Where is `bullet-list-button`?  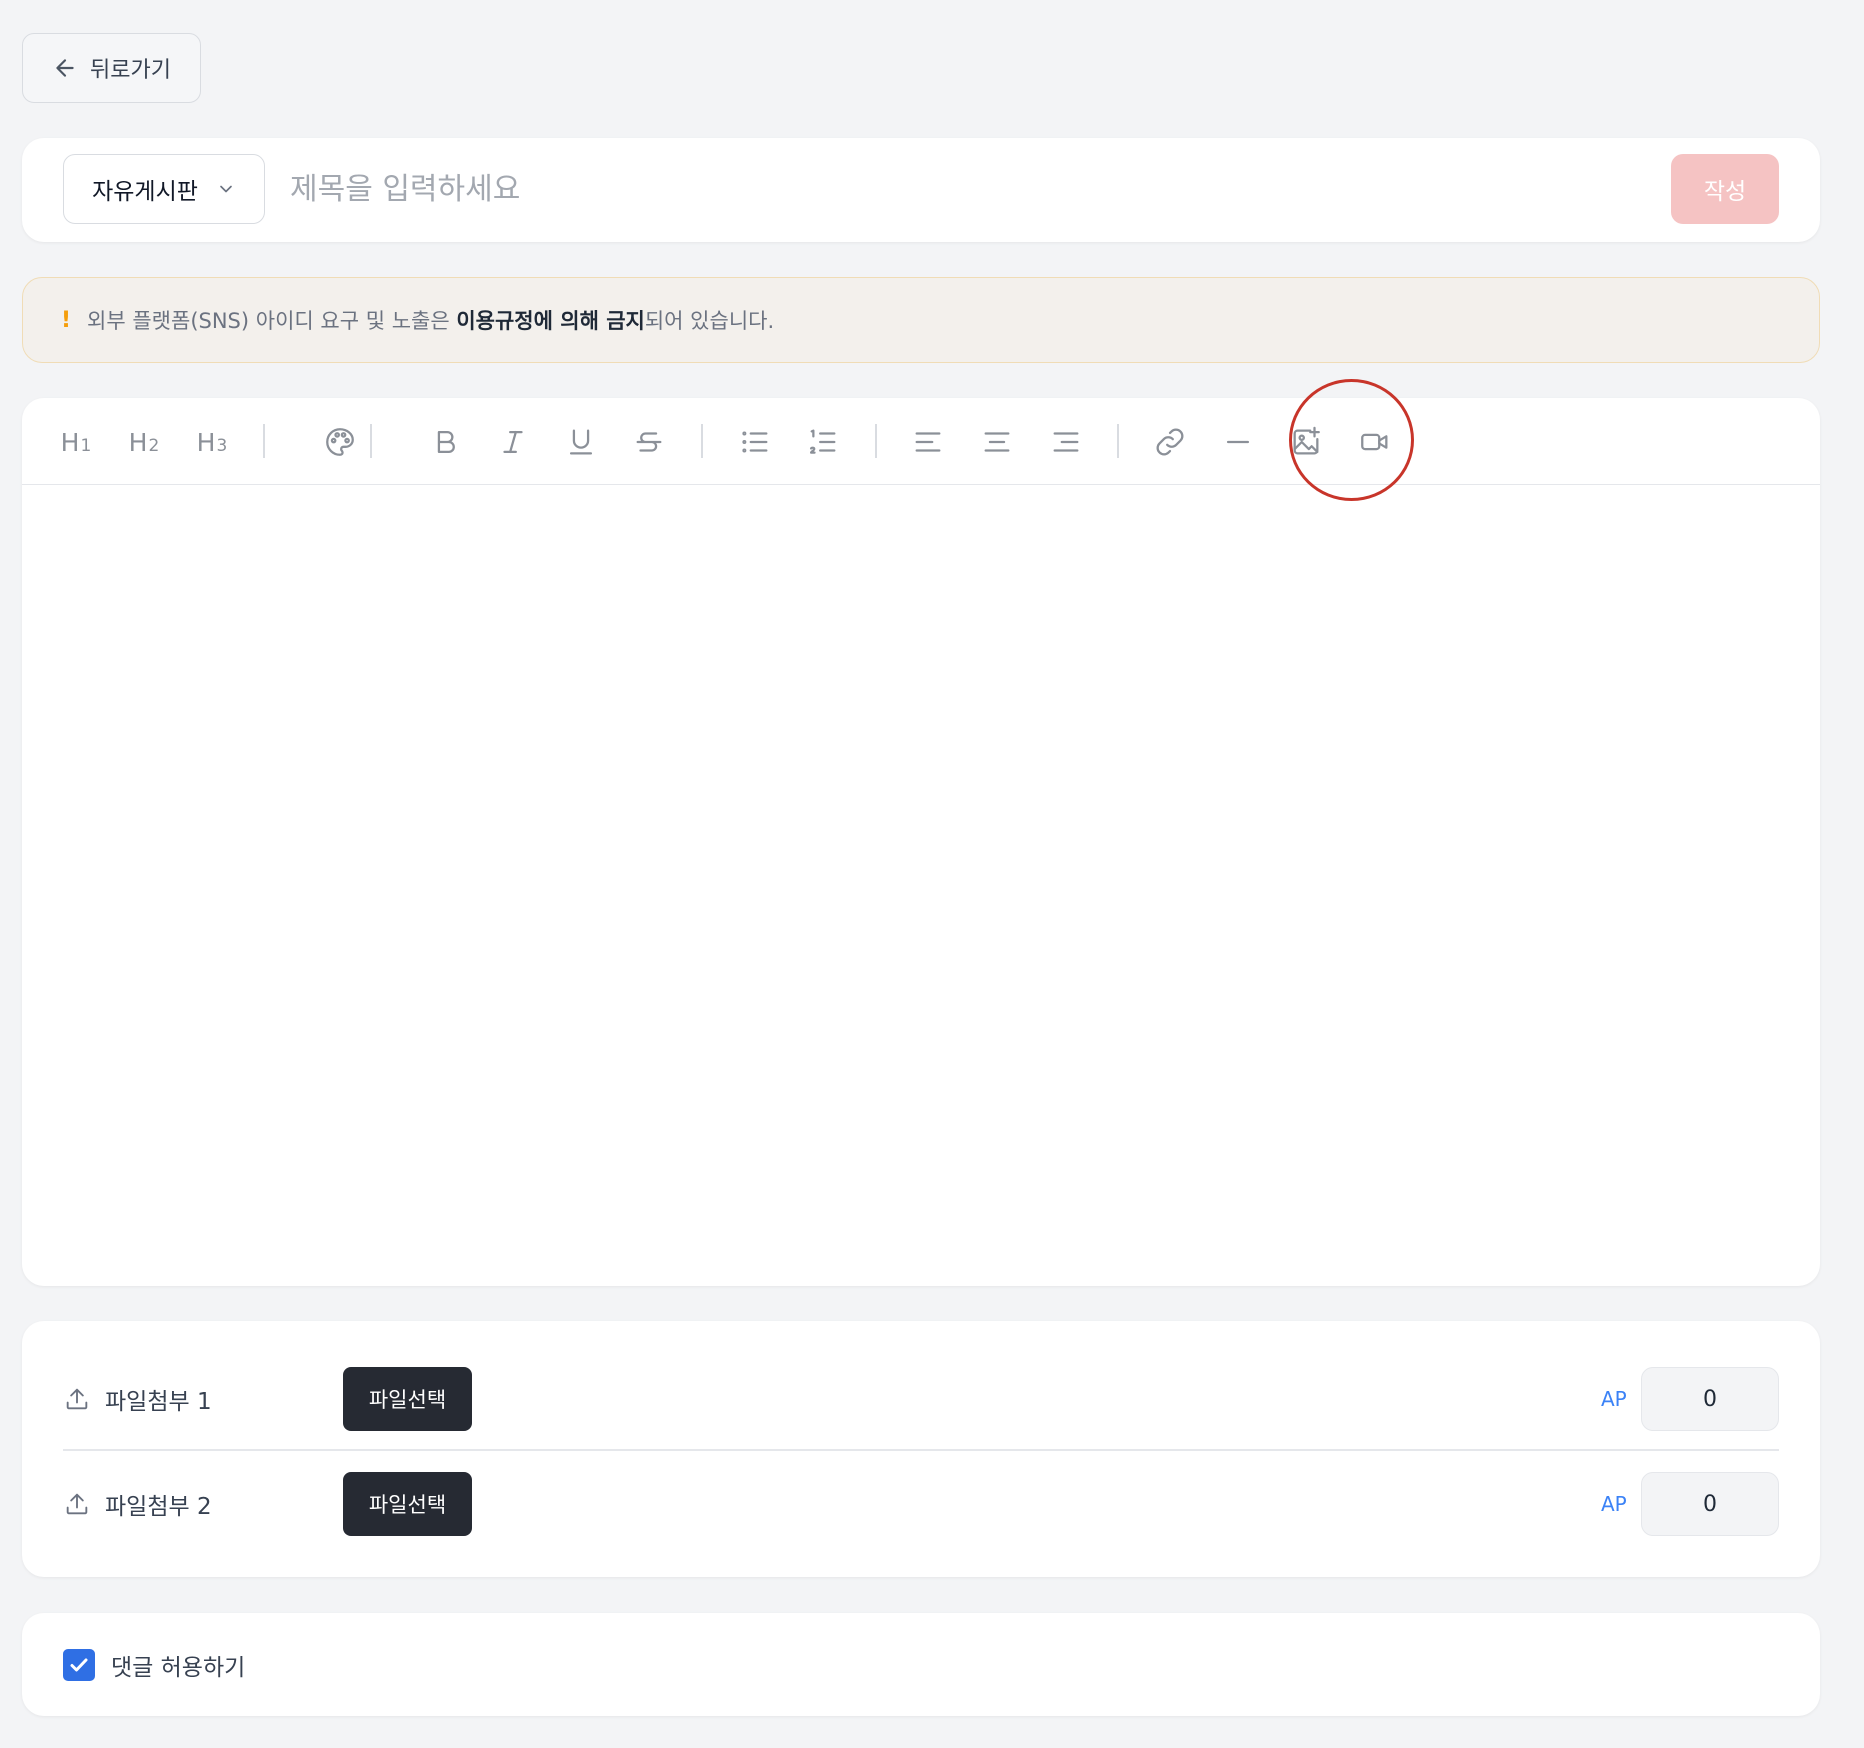
bullet-list-button is located at coordinates (755, 442).